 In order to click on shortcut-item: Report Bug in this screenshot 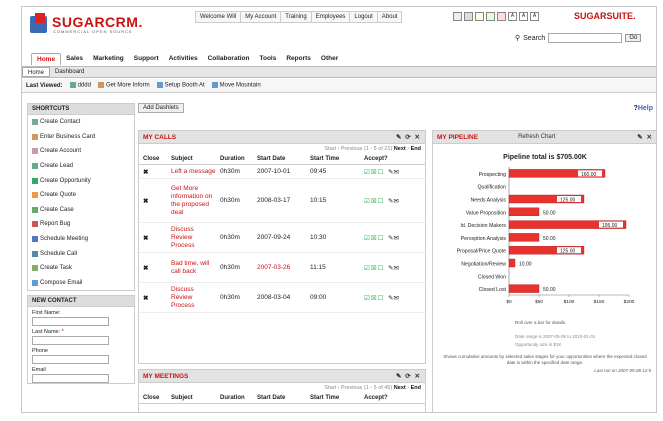, I will do `click(81, 224)`.